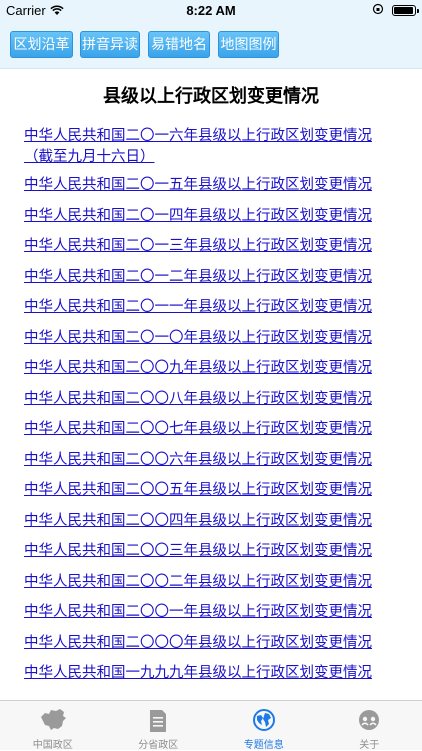 The width and height of the screenshot is (422, 751). I want to click on china-map-icon, so click(53, 720).